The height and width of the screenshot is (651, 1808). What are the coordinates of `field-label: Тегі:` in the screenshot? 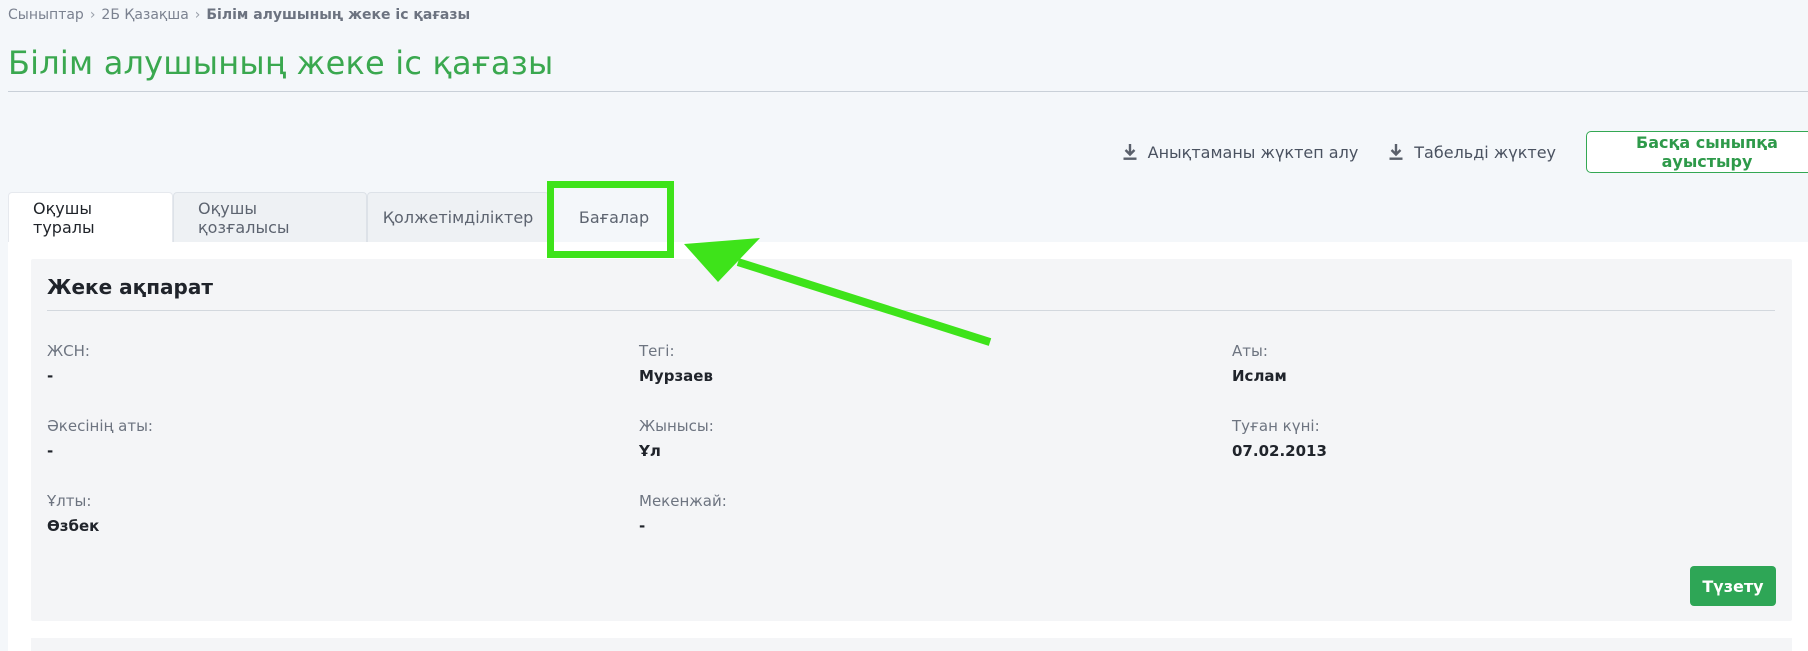 It's located at (657, 351).